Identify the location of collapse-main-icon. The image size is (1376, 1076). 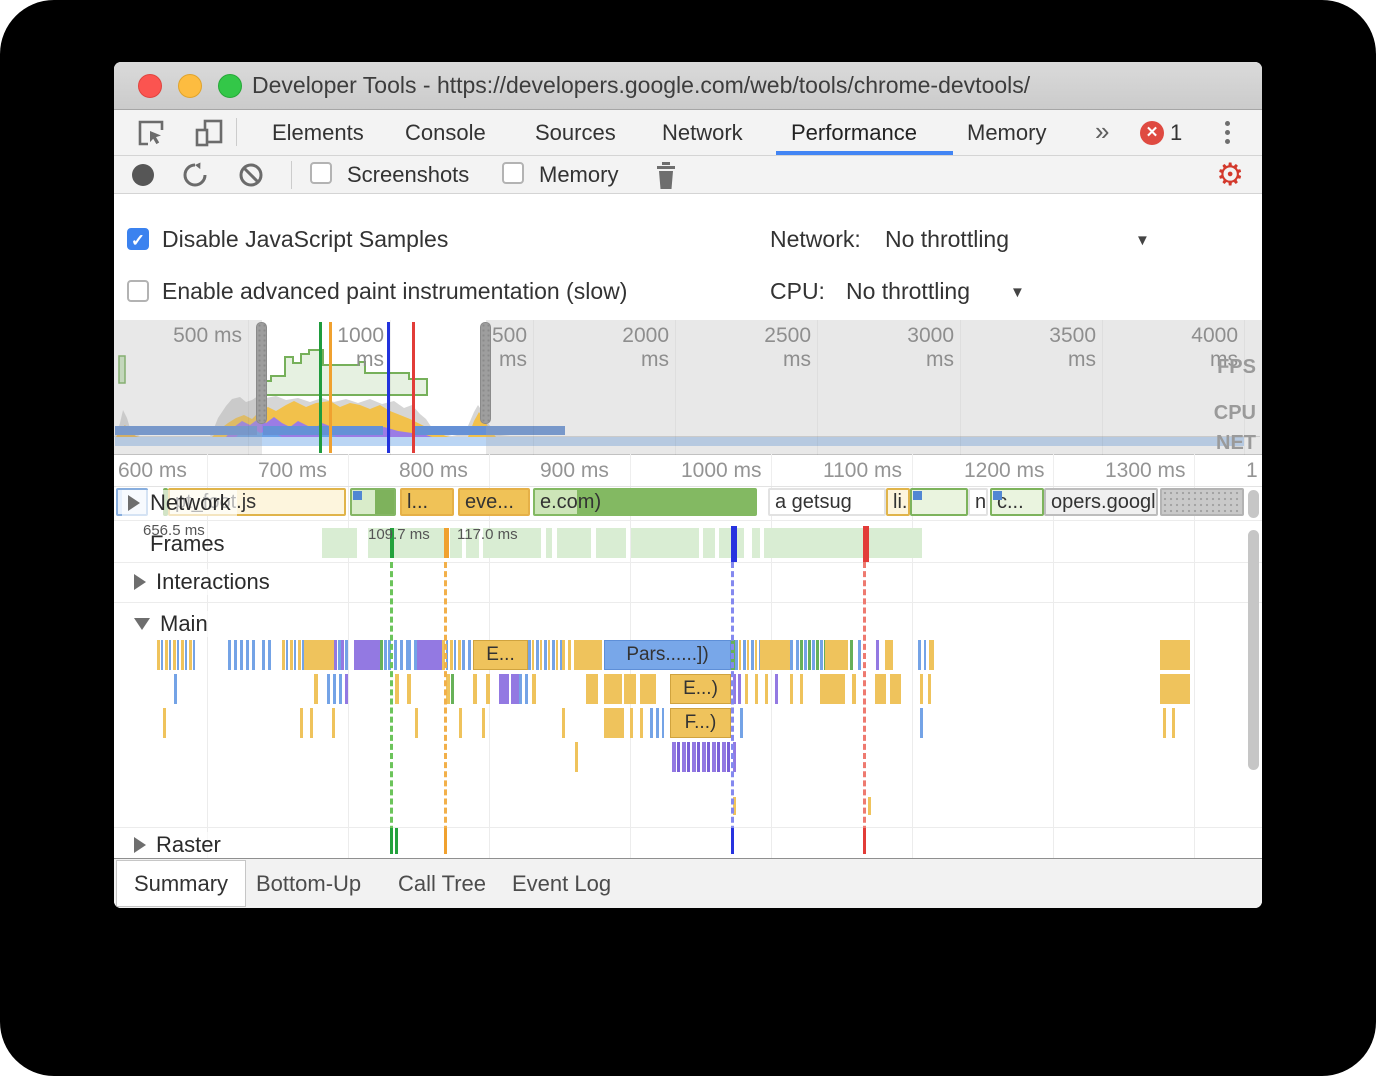
(142, 624).